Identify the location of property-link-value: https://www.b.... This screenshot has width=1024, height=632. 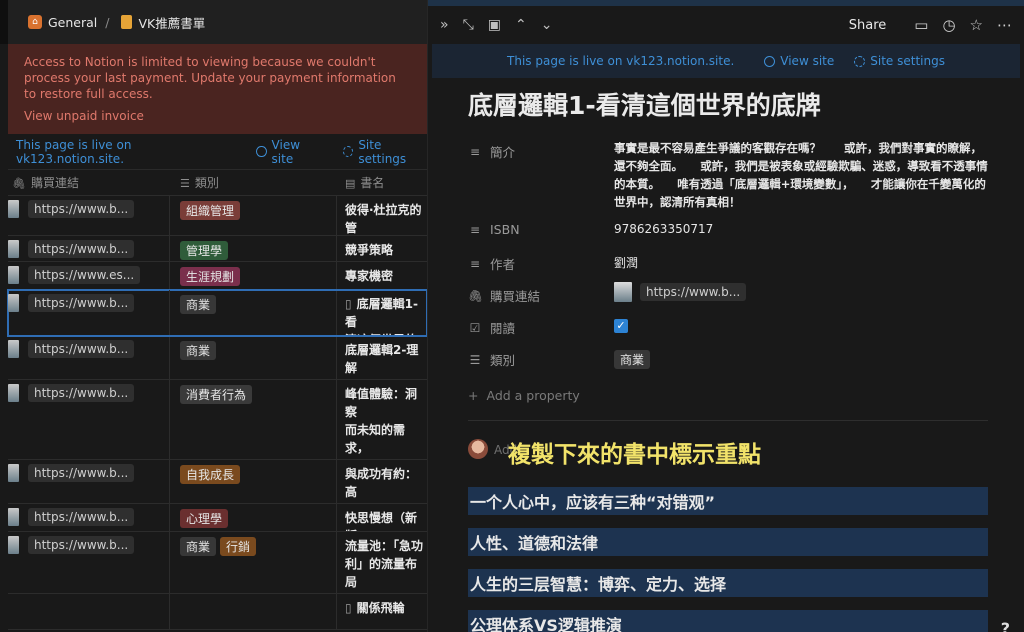
(819, 290).